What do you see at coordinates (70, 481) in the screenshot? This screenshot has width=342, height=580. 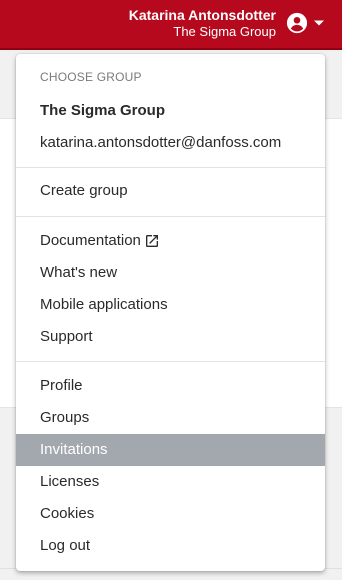 I see `licenses-label: Licenses` at bounding box center [70, 481].